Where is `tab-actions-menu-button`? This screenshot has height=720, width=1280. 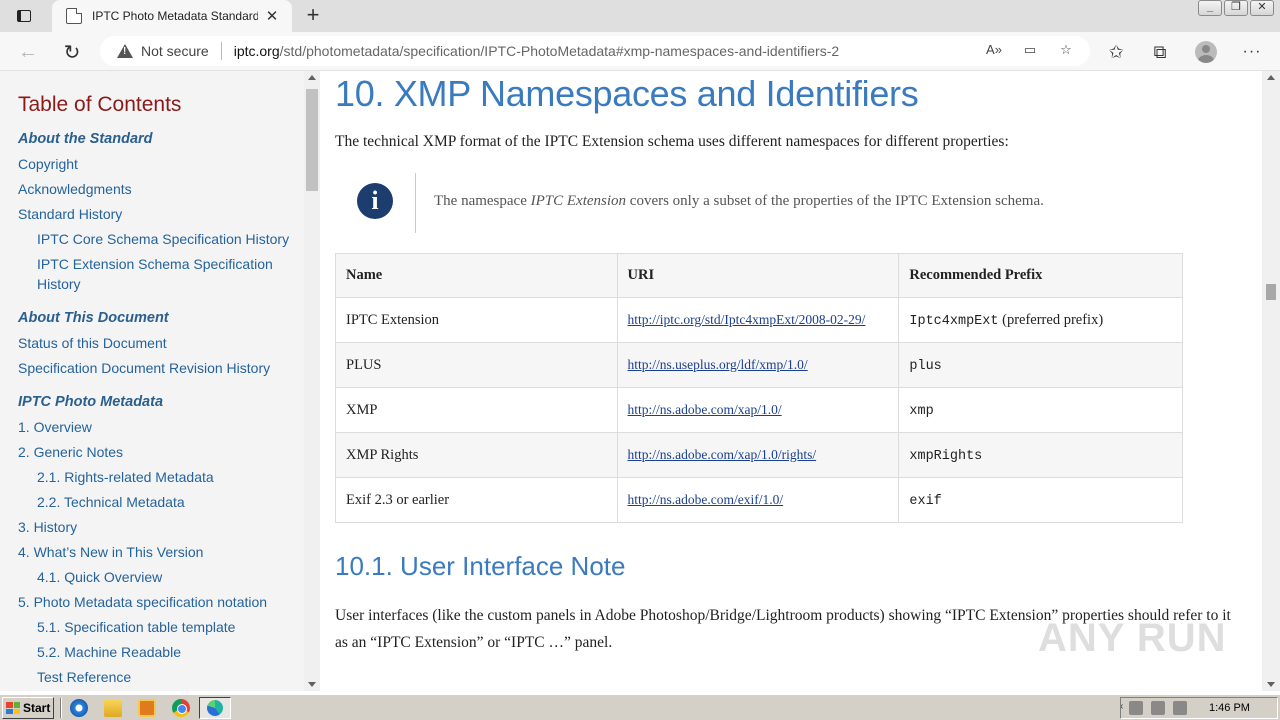 tab-actions-menu-button is located at coordinates (24, 16).